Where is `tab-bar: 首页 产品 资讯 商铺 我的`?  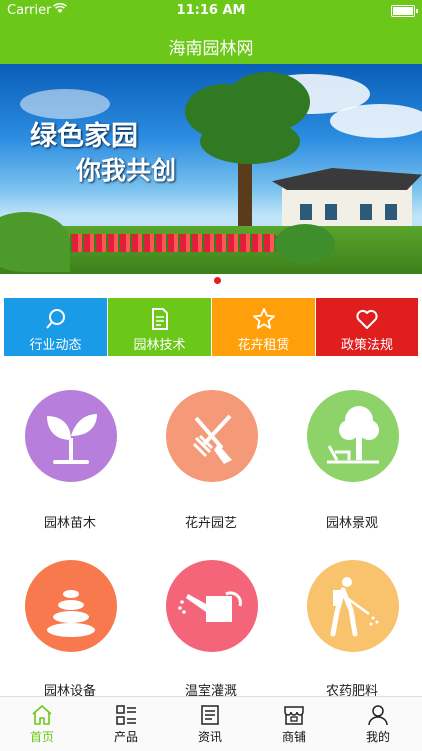
tab-bar: 首页 产品 资讯 商铺 我的 is located at coordinates (211, 723).